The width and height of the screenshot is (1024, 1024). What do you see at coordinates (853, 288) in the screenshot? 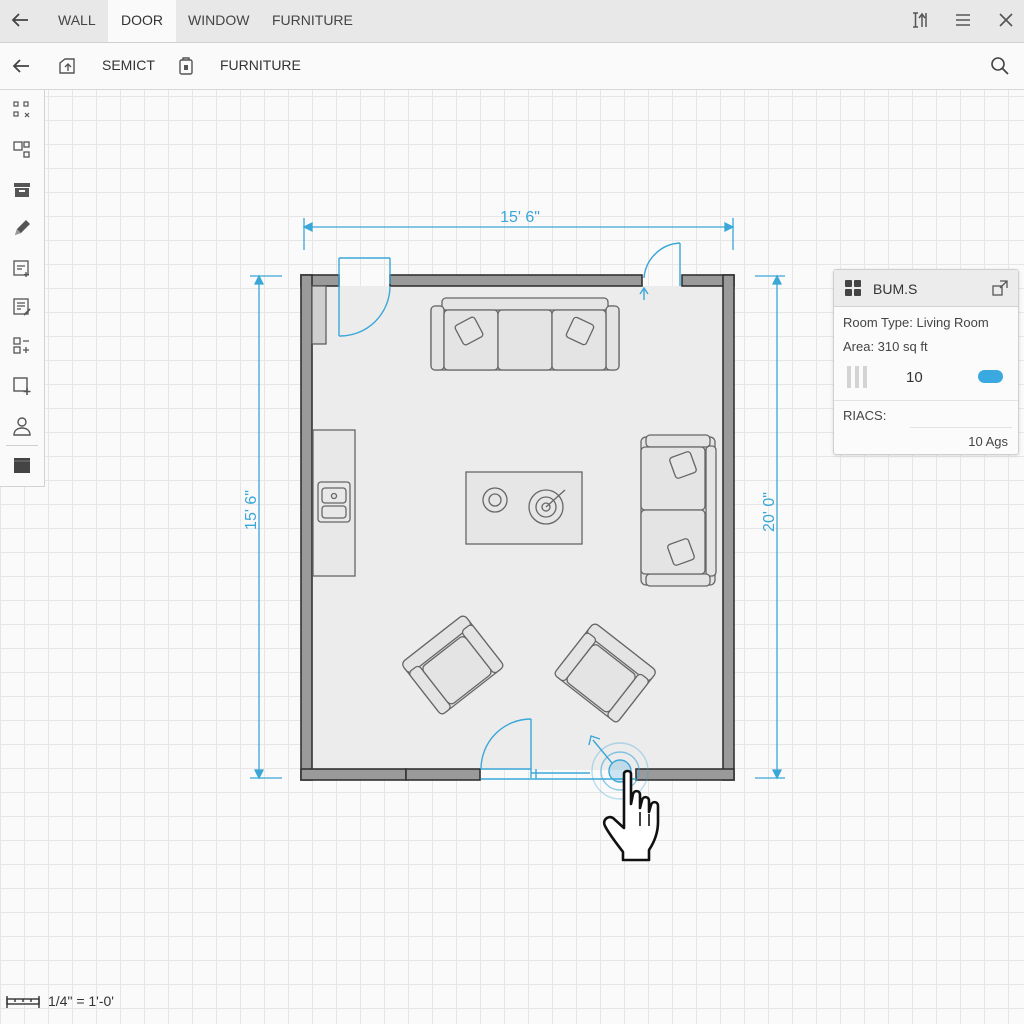
I see `grid-icon` at bounding box center [853, 288].